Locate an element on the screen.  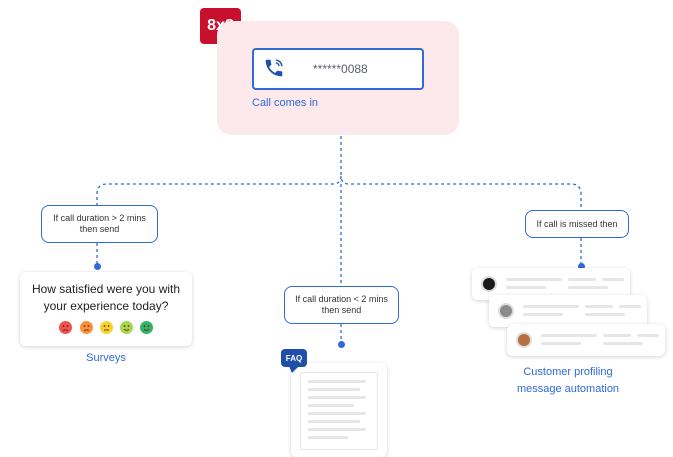
faq-badge: FAQ is located at coordinates (294, 358).